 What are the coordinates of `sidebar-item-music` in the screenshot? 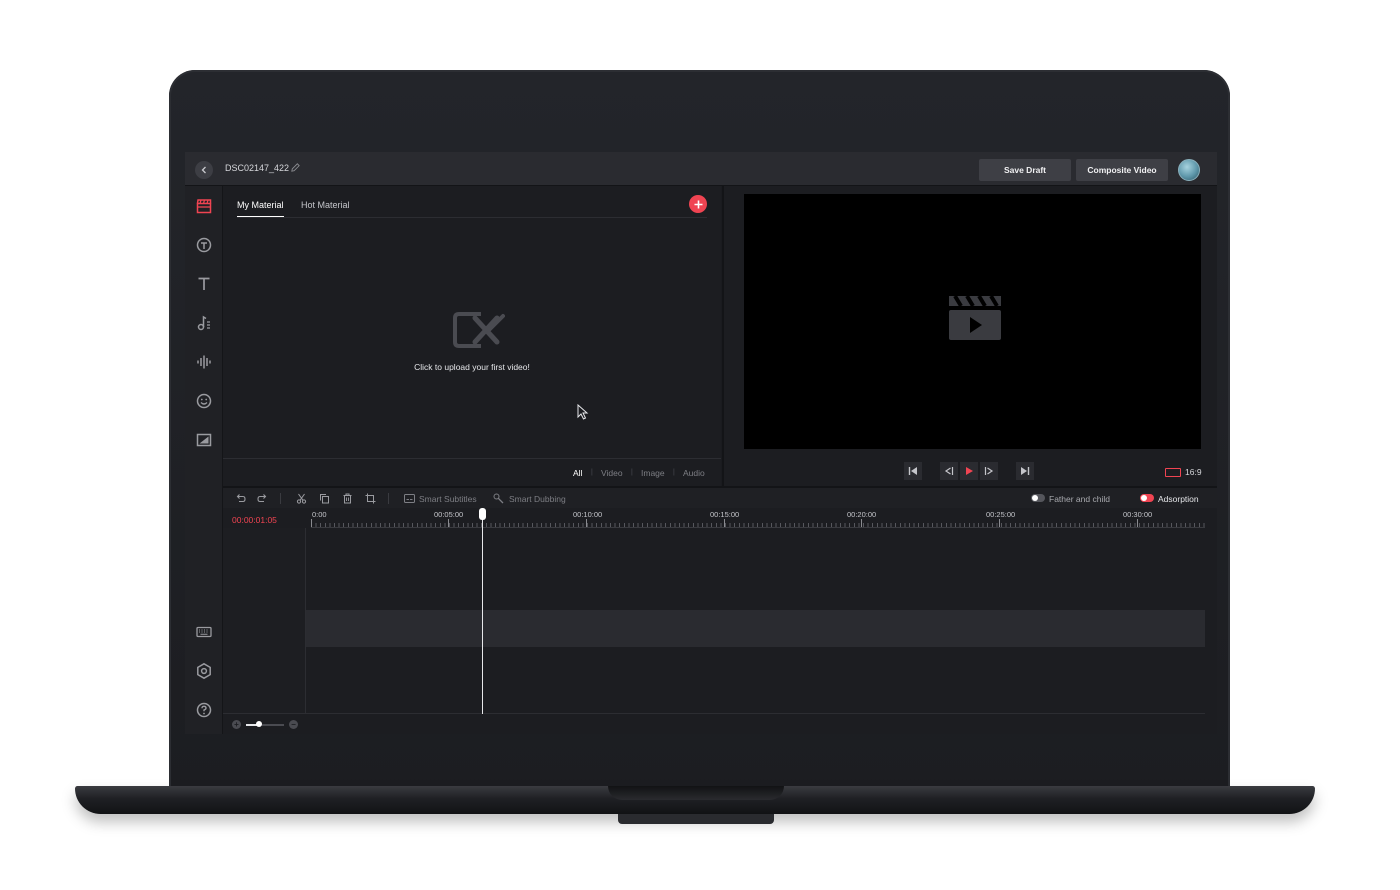 It's located at (204, 323).